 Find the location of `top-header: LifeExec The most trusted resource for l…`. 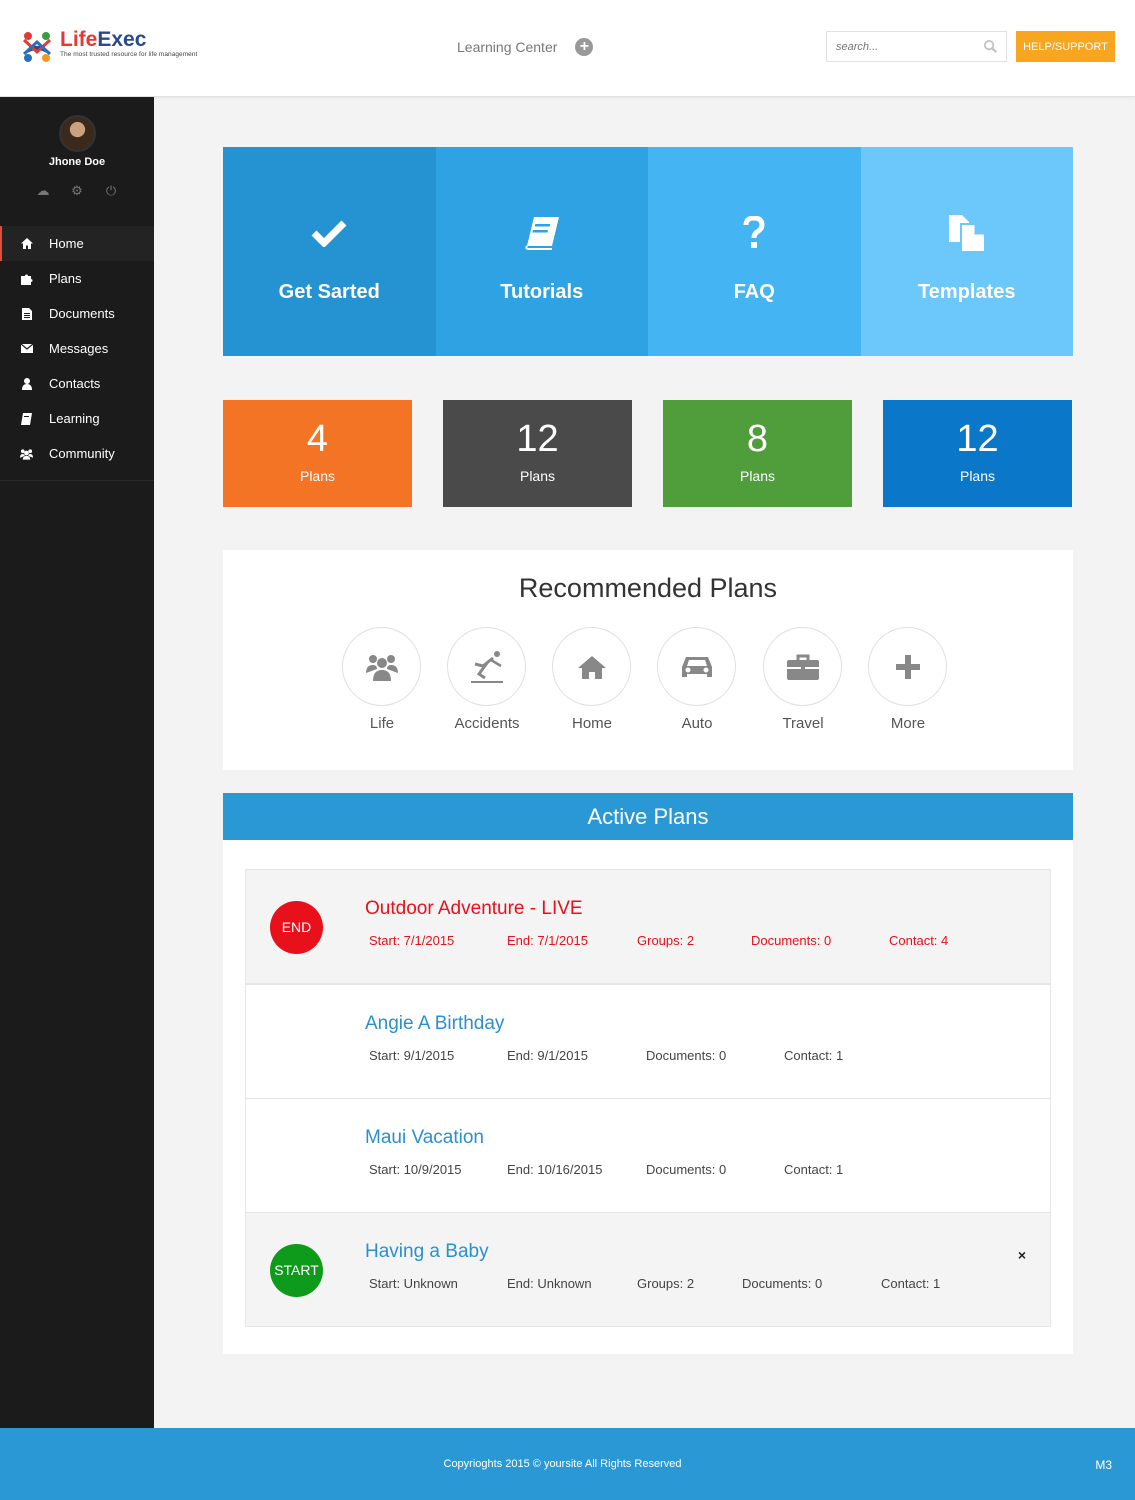

top-header: LifeExec The most trusted resource for l… is located at coordinates (567, 48).